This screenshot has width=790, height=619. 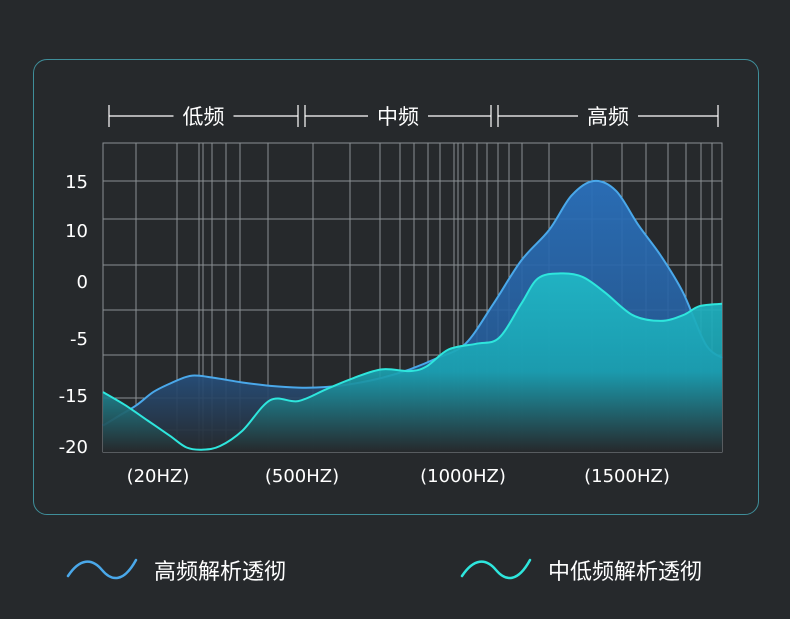 What do you see at coordinates (79, 339) in the screenshot?
I see `y-tick-label: -5` at bounding box center [79, 339].